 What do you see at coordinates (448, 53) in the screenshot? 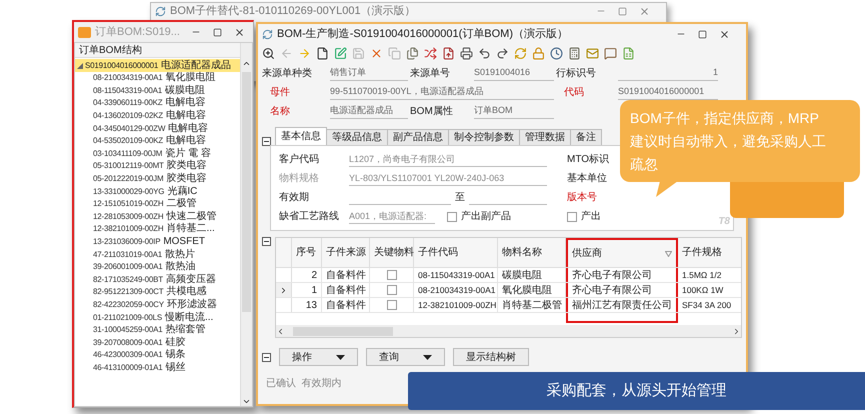
I see `upload-file-icon` at bounding box center [448, 53].